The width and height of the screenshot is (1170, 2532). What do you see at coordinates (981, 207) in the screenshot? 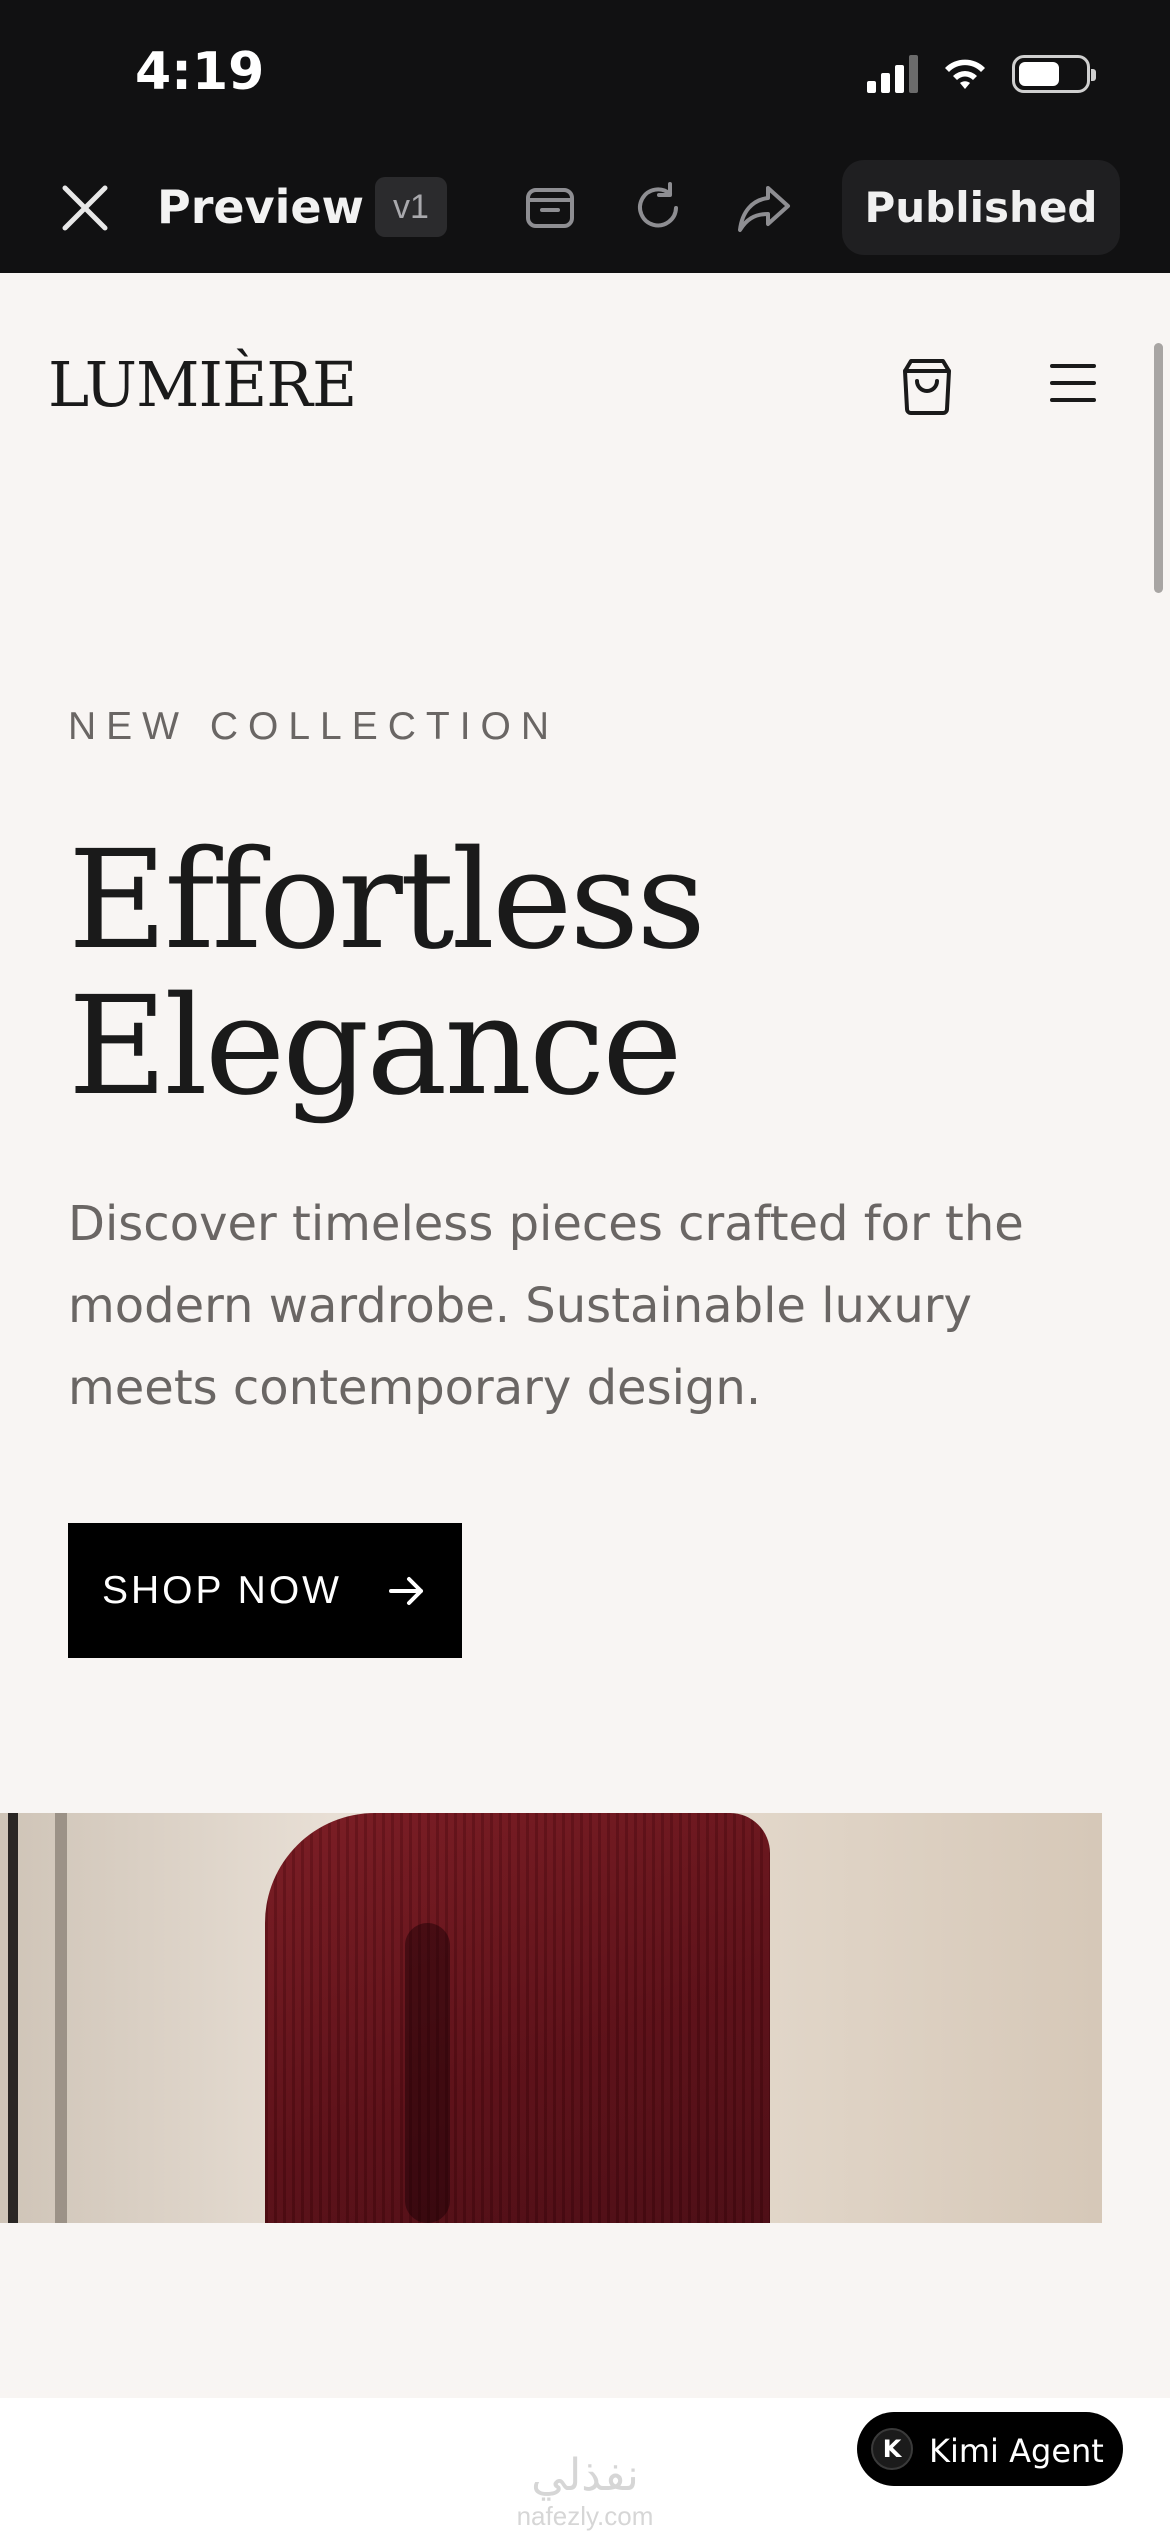
I see `published-button: Published` at bounding box center [981, 207].